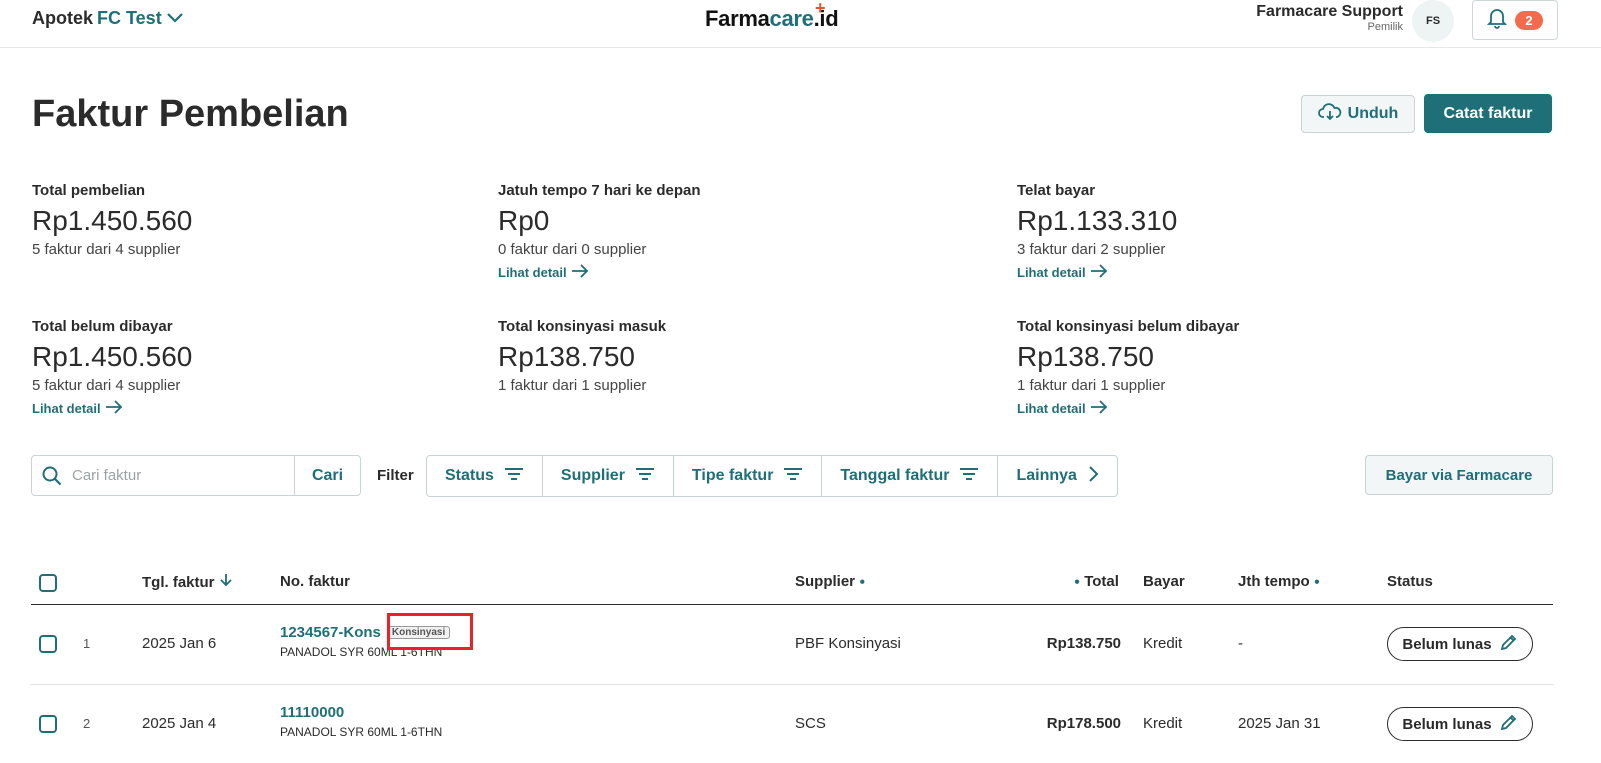  Describe the element at coordinates (848, 643) in the screenshot. I see `row-supplier: PBF Konsinyasi` at that location.